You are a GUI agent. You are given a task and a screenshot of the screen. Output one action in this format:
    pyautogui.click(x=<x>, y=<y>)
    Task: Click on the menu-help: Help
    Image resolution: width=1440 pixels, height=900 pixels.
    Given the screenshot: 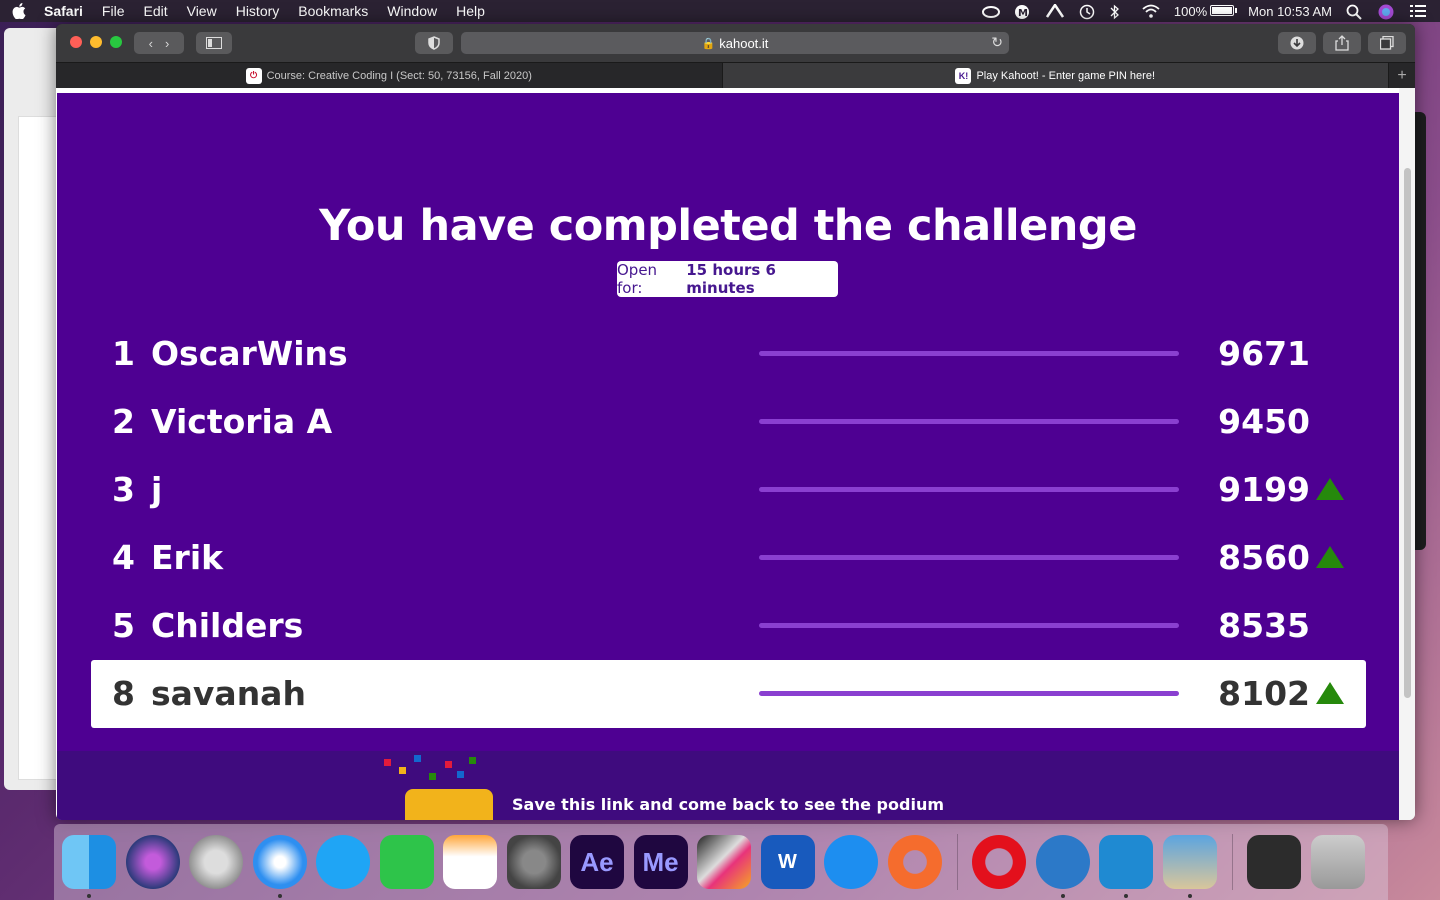 What is the action you would take?
    pyautogui.click(x=470, y=11)
    